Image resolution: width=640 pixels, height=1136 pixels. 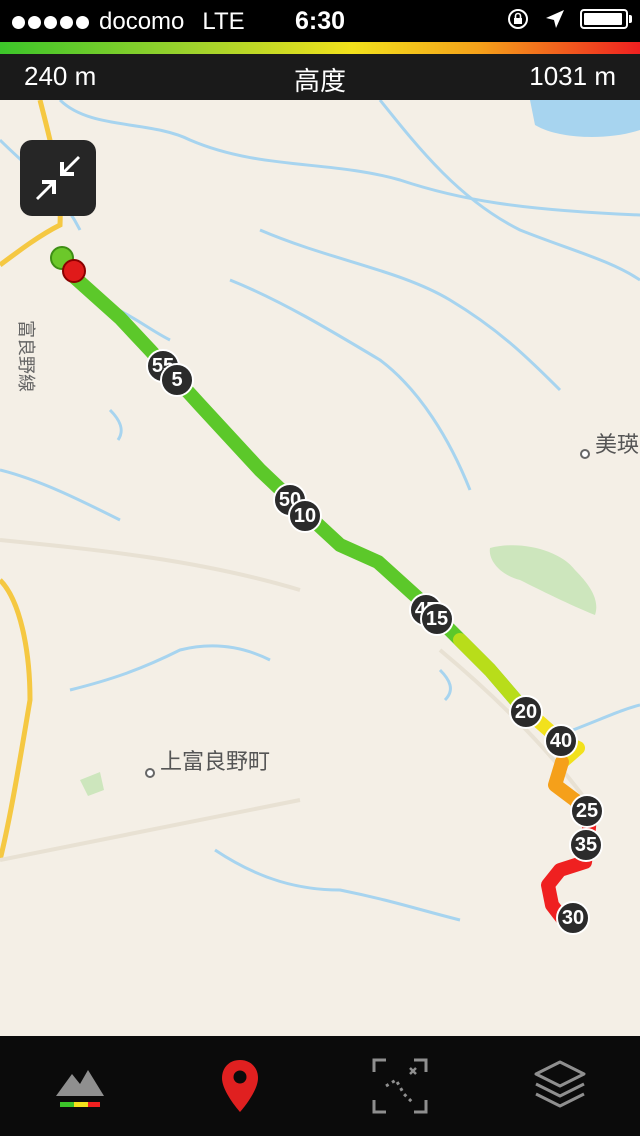 I want to click on km-marker: 5, so click(x=177, y=380).